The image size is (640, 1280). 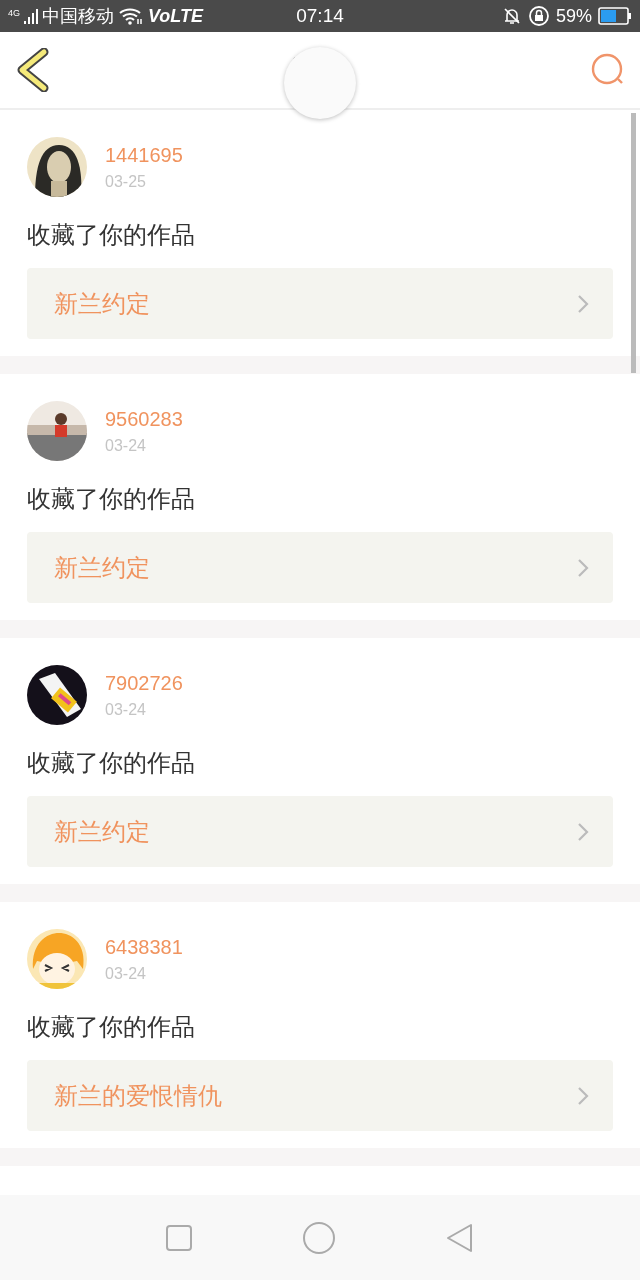 What do you see at coordinates (319, 1237) in the screenshot?
I see `home-button` at bounding box center [319, 1237].